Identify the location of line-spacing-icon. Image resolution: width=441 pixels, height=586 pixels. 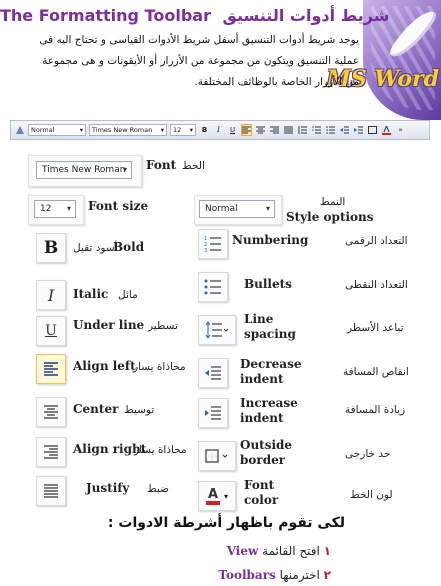
(217, 330).